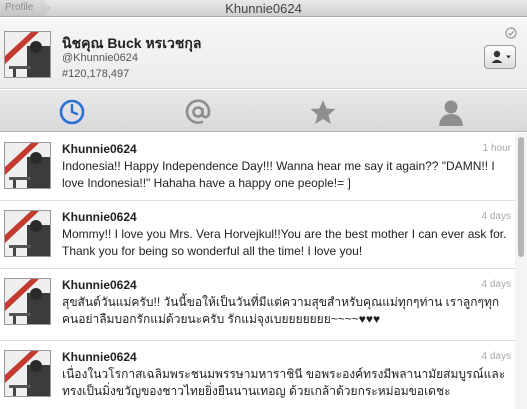 This screenshot has height=409, width=527. I want to click on profile-id-number: #120,178,497, so click(96, 74).